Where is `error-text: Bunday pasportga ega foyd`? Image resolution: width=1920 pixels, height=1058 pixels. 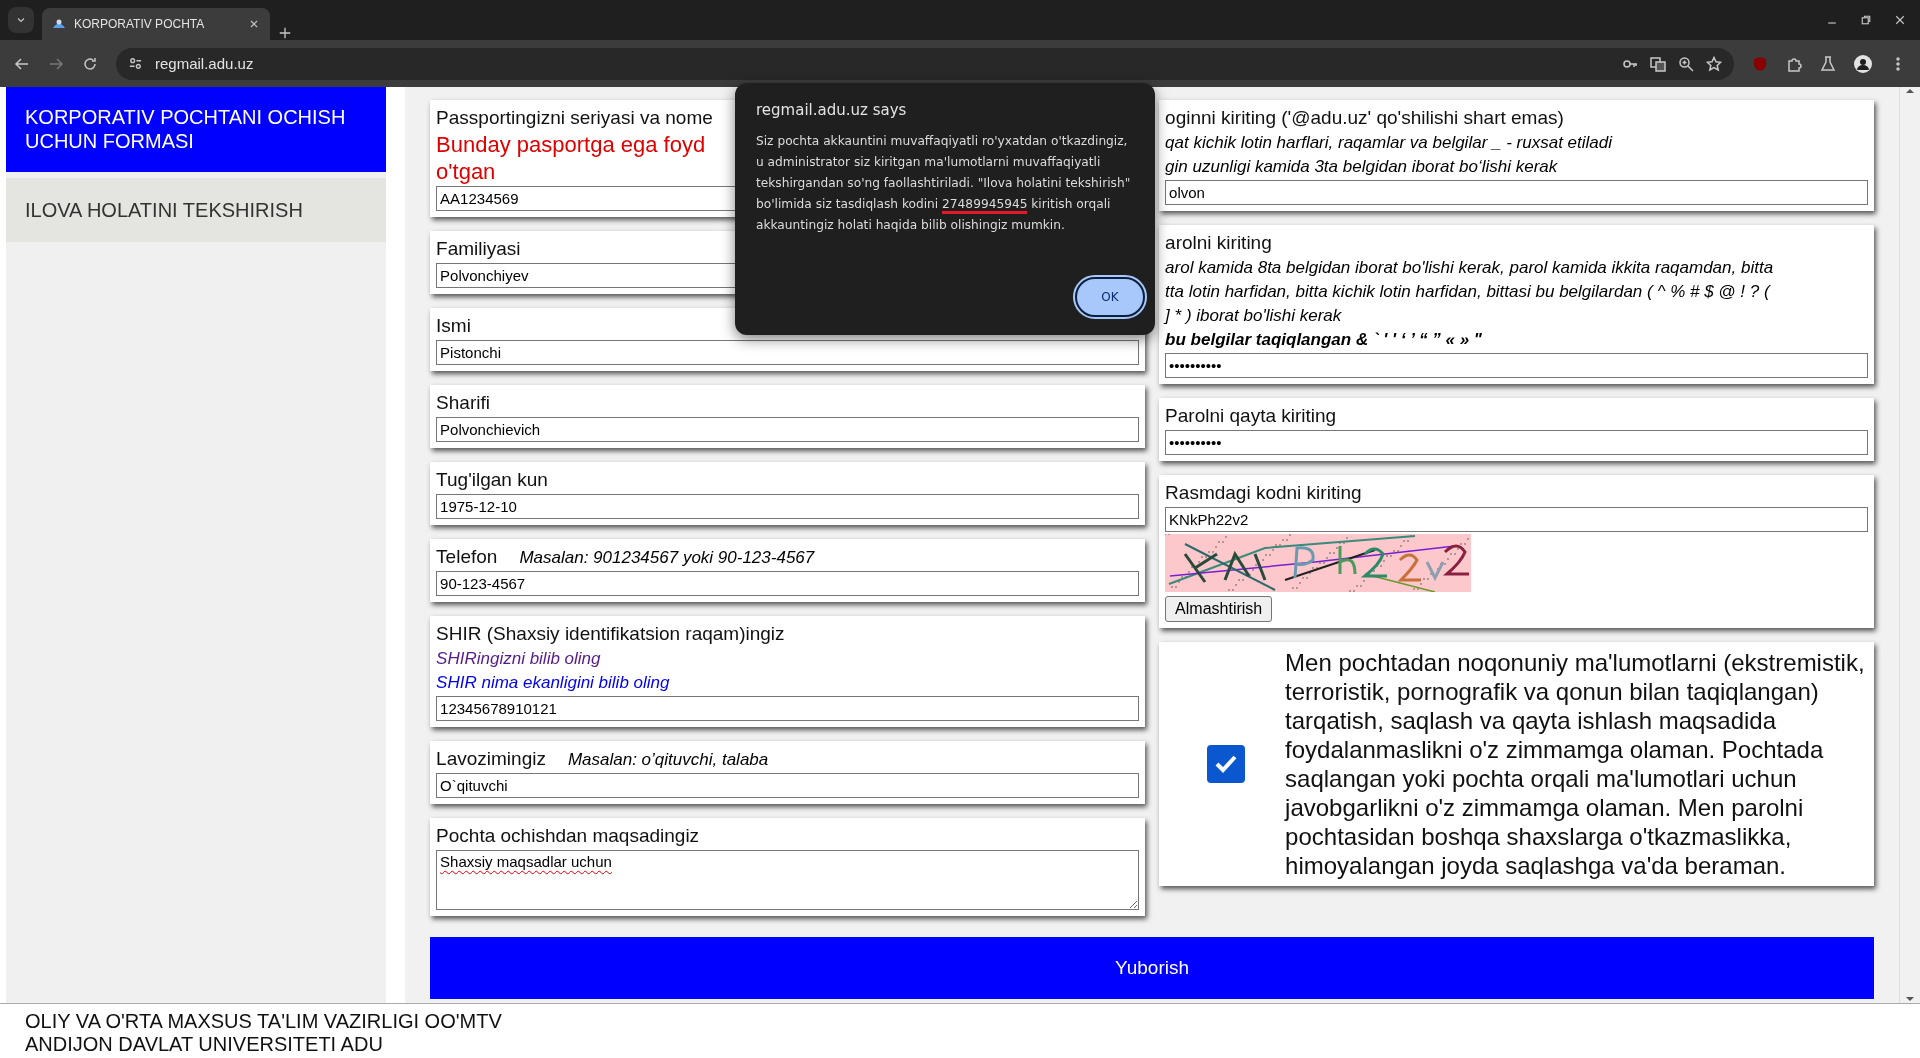
error-text: Bunday pasportga ega foyd is located at coordinates (571, 144).